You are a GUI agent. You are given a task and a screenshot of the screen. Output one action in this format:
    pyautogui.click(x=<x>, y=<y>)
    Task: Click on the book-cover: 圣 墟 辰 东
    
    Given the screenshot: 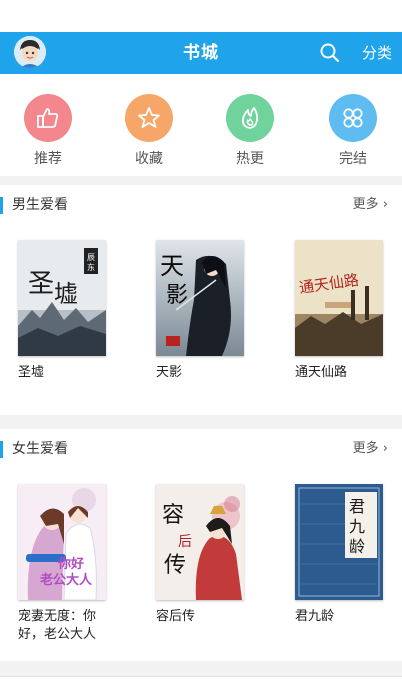 What is the action you would take?
    pyautogui.click(x=62, y=298)
    